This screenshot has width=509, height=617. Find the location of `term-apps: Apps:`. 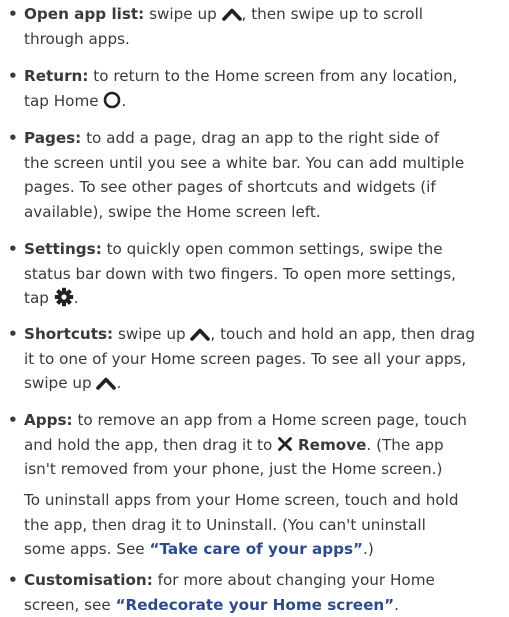

term-apps: Apps: is located at coordinates (48, 420).